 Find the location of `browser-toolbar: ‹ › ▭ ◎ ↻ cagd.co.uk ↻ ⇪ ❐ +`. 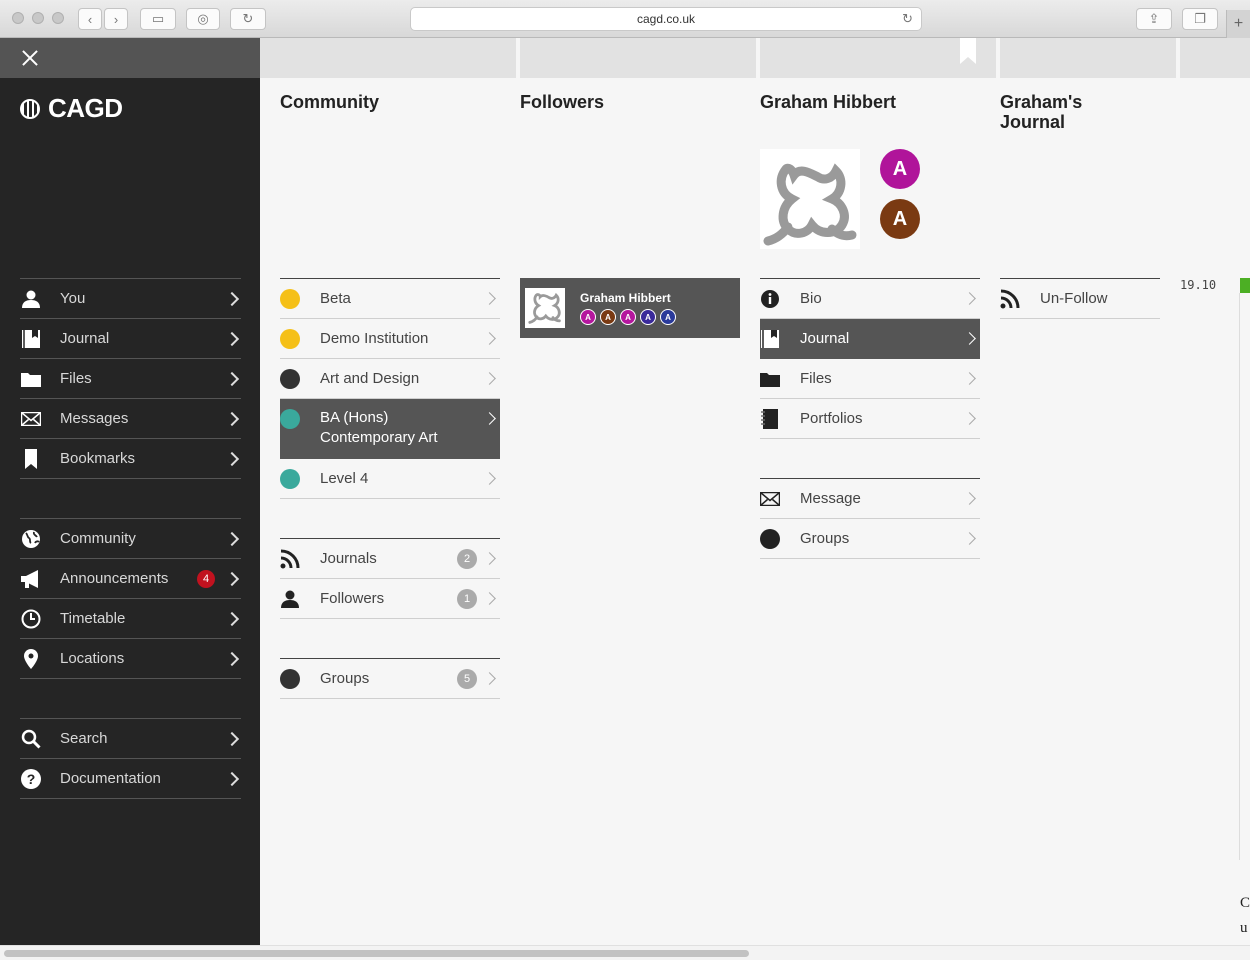

browser-toolbar: ‹ › ▭ ◎ ↻ cagd.co.uk ↻ ⇪ ❐ + is located at coordinates (625, 19).